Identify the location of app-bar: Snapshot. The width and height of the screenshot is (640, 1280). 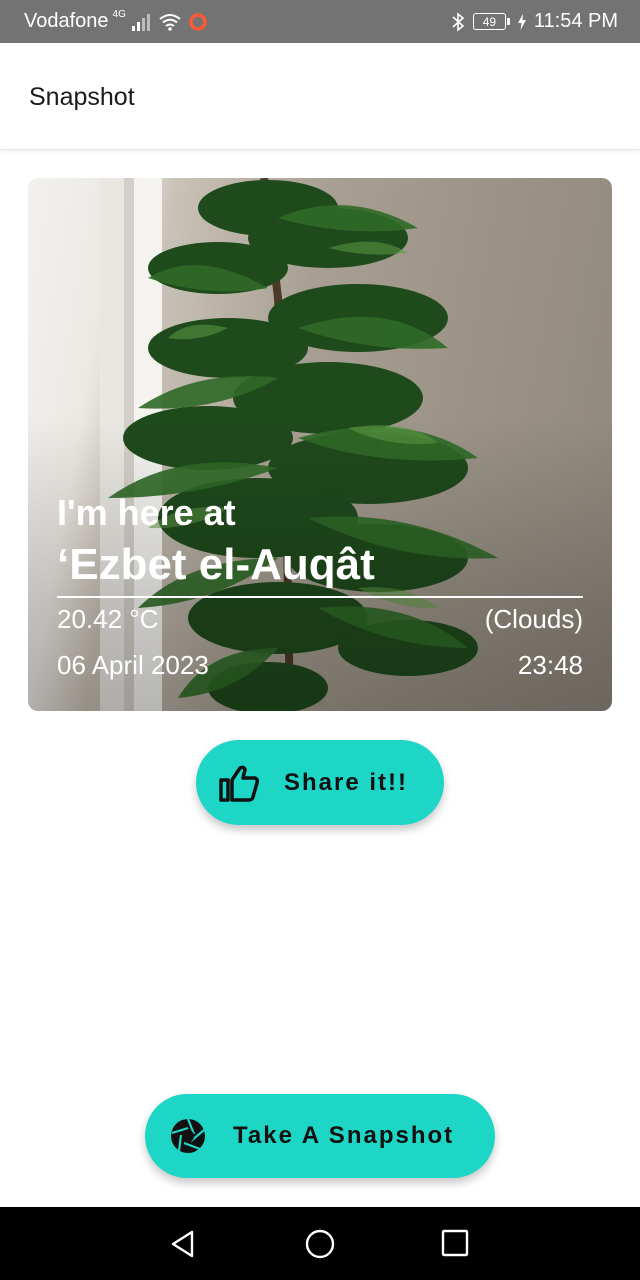
(320, 96).